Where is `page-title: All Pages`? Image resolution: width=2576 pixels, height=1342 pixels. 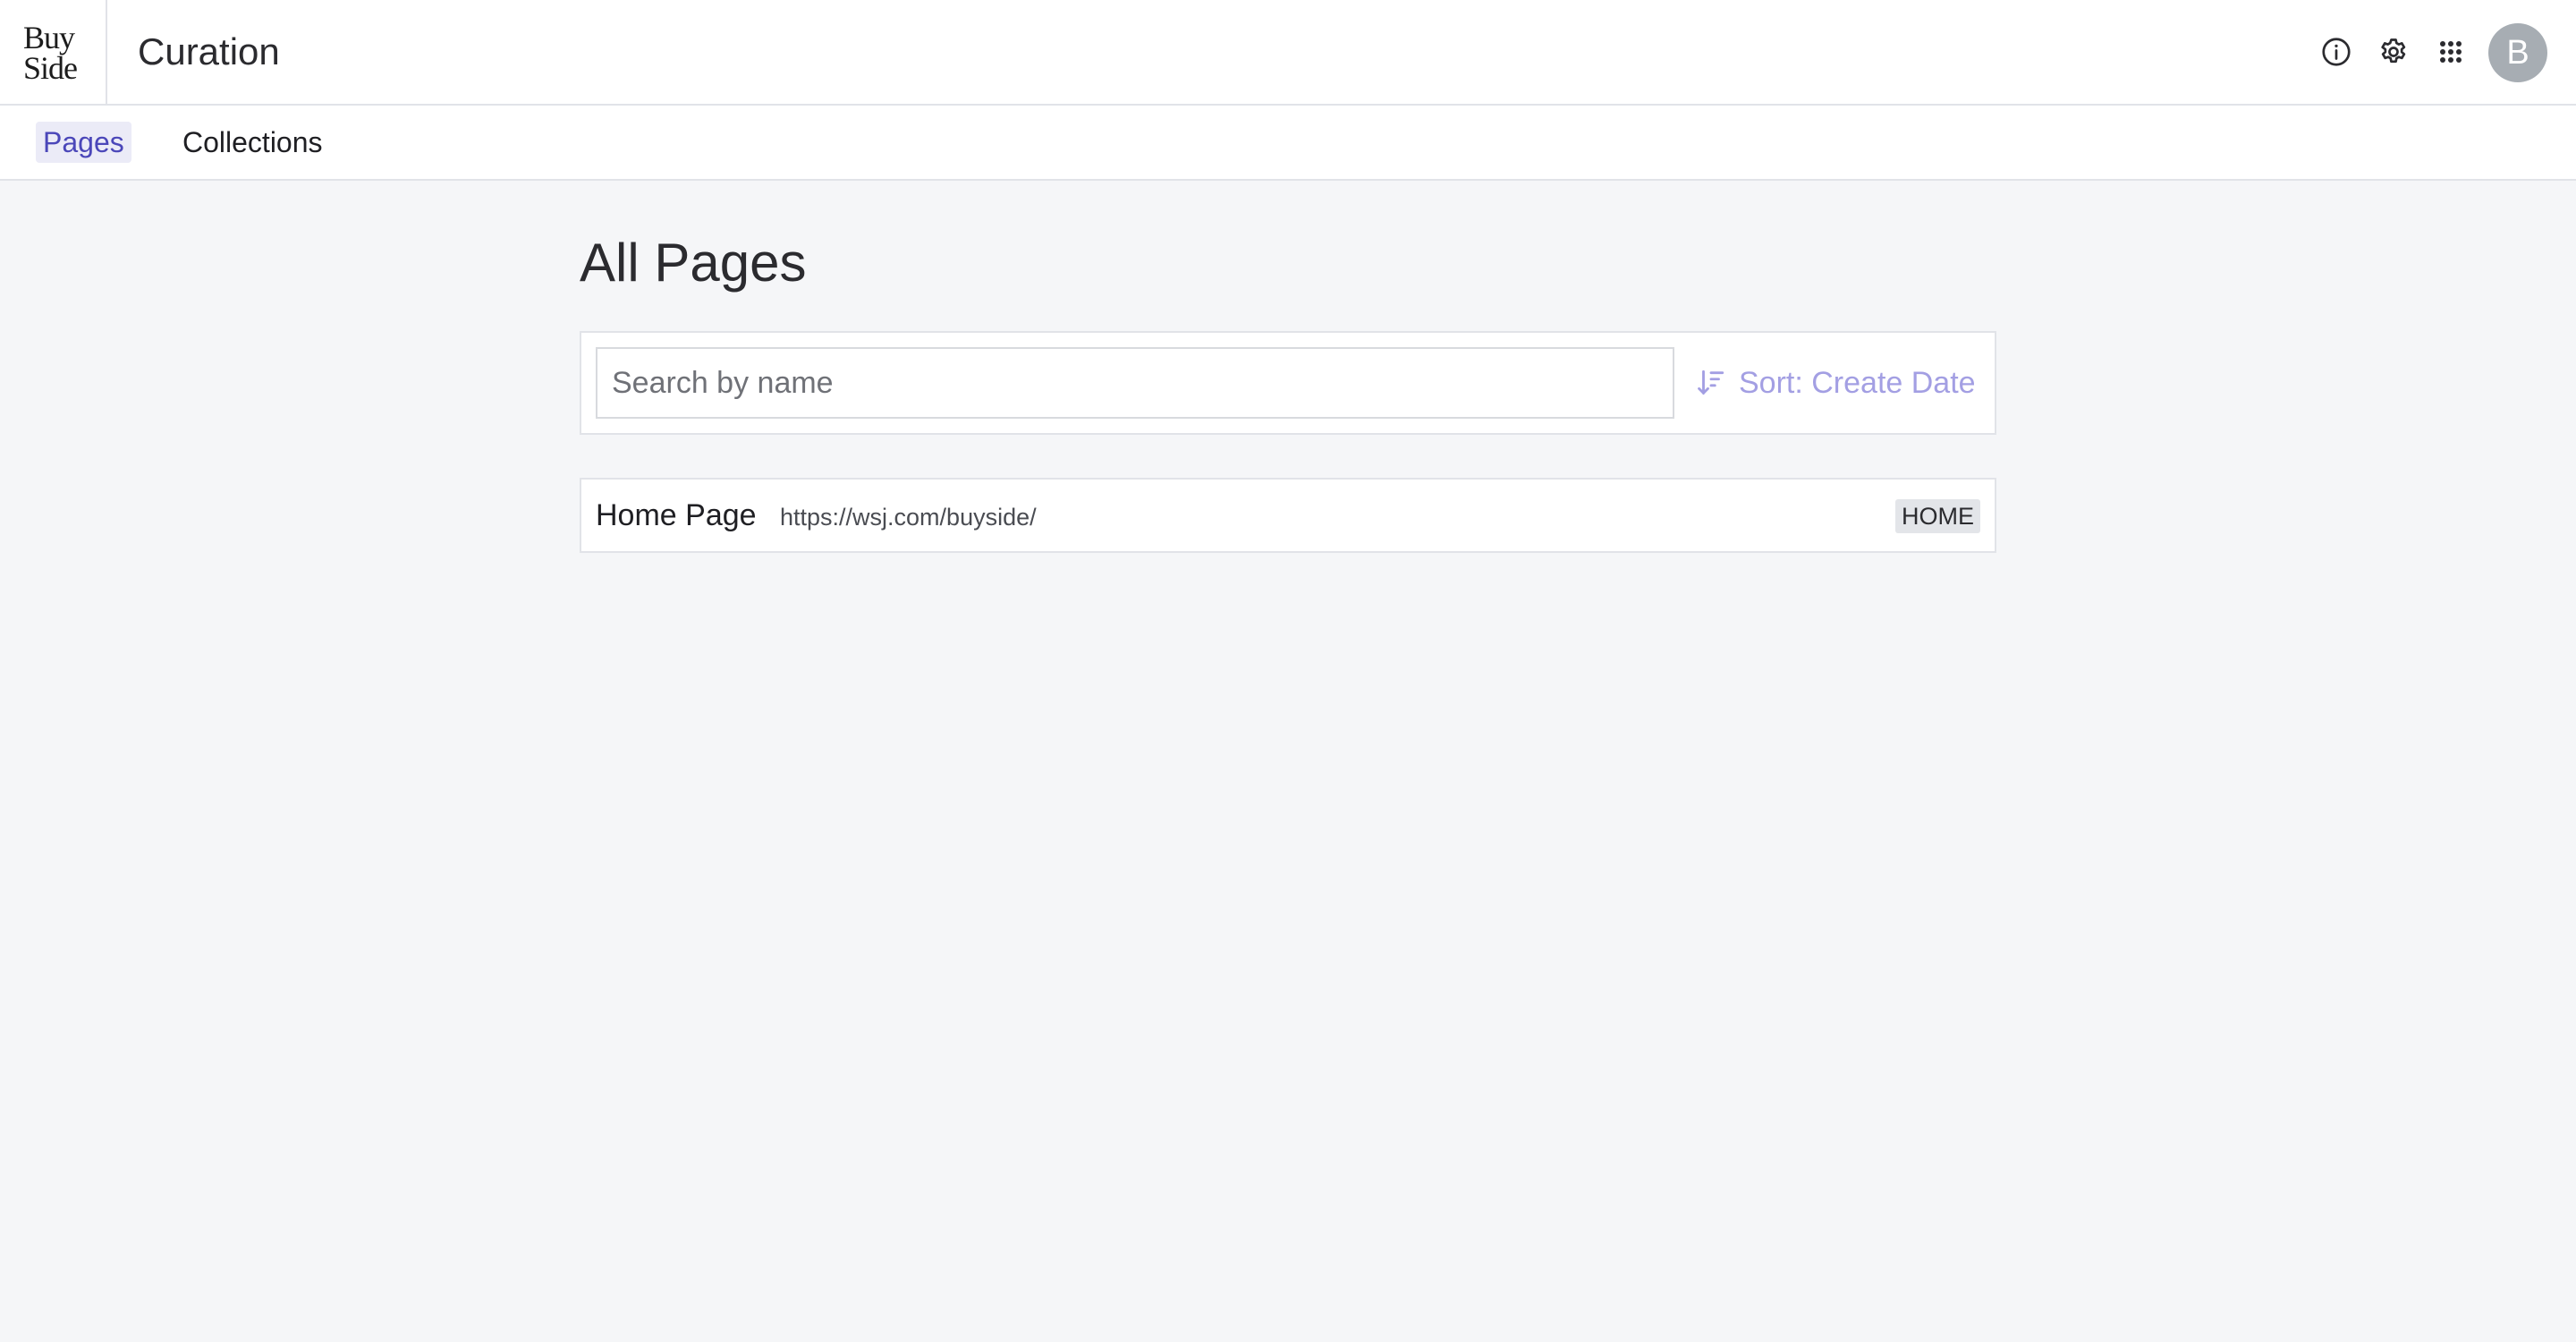 page-title: All Pages is located at coordinates (693, 263).